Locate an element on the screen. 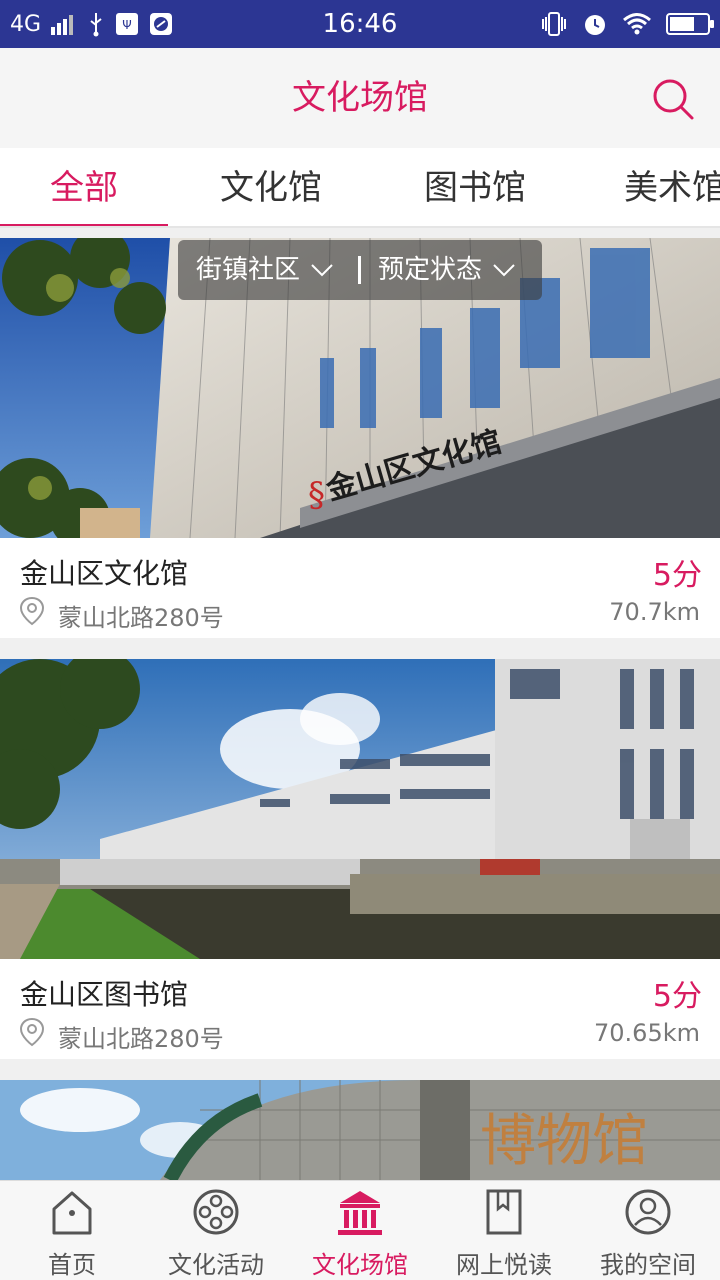 This screenshot has width=720, height=1280. battery-icon is located at coordinates (690, 24).